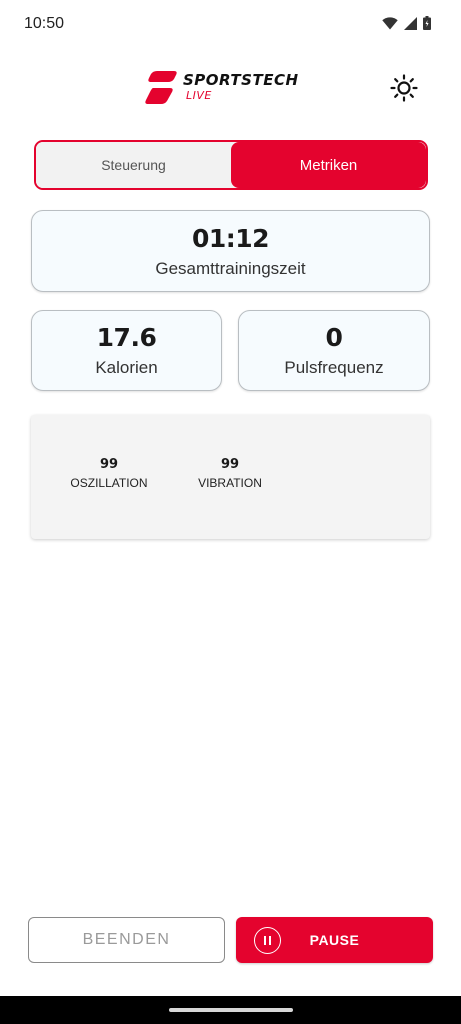 Image resolution: width=461 pixels, height=1024 pixels. I want to click on calories-card: 17.6 Kalorien, so click(126, 350).